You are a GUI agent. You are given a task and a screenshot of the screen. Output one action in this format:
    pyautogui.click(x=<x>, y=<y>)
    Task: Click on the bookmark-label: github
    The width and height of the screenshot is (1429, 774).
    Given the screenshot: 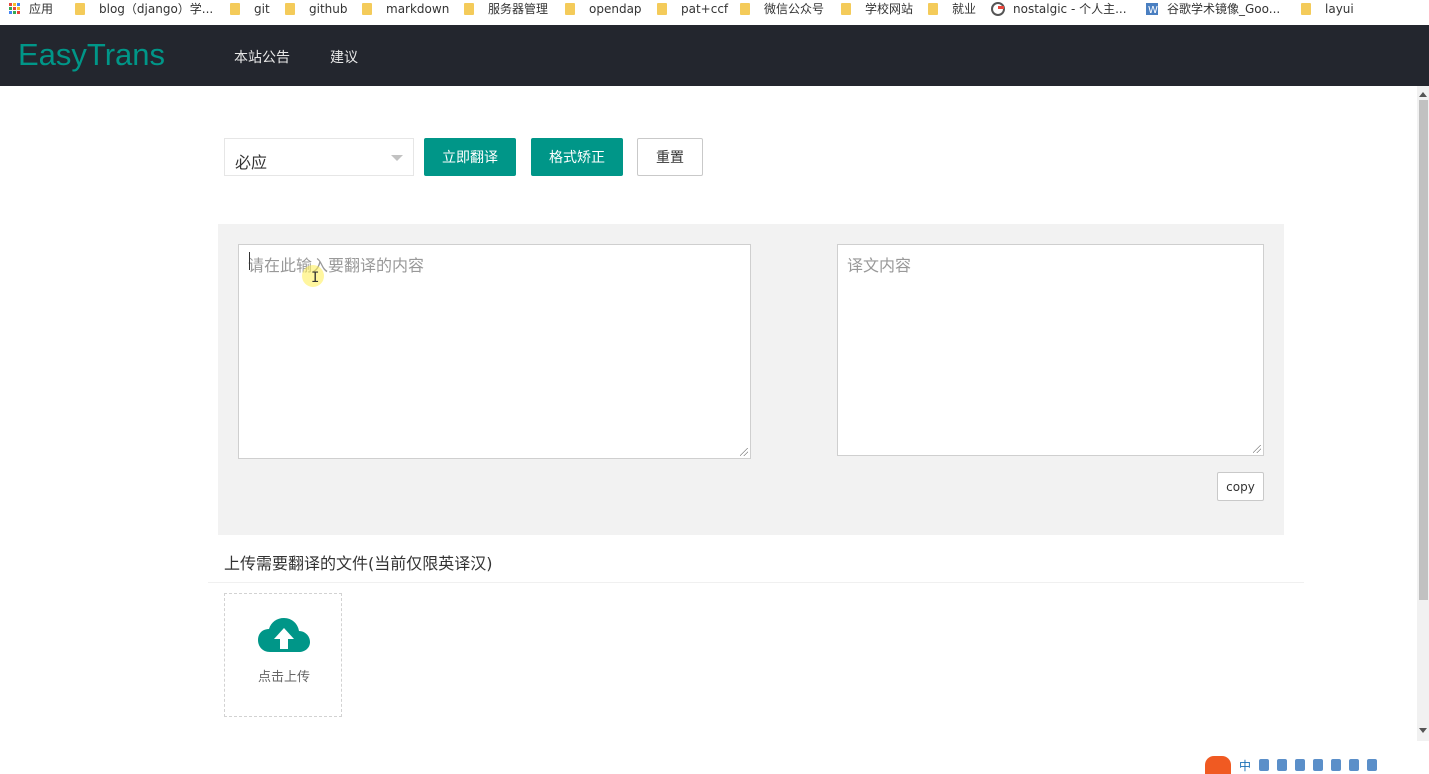 What is the action you would take?
    pyautogui.click(x=328, y=8)
    